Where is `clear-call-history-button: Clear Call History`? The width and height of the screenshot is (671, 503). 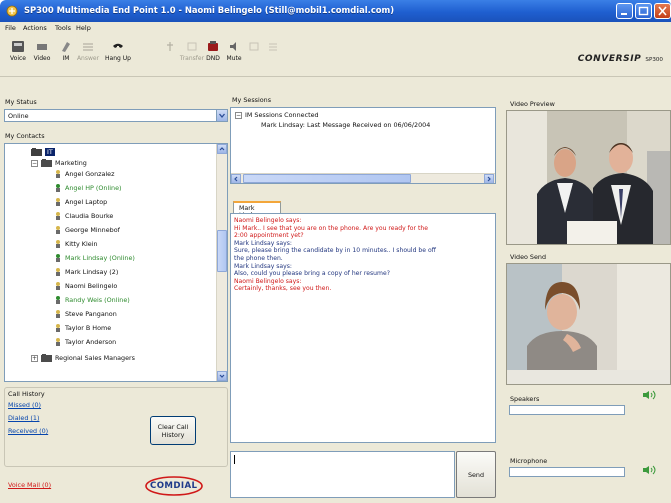
clear-call-history-button: Clear Call History is located at coordinates (173, 430).